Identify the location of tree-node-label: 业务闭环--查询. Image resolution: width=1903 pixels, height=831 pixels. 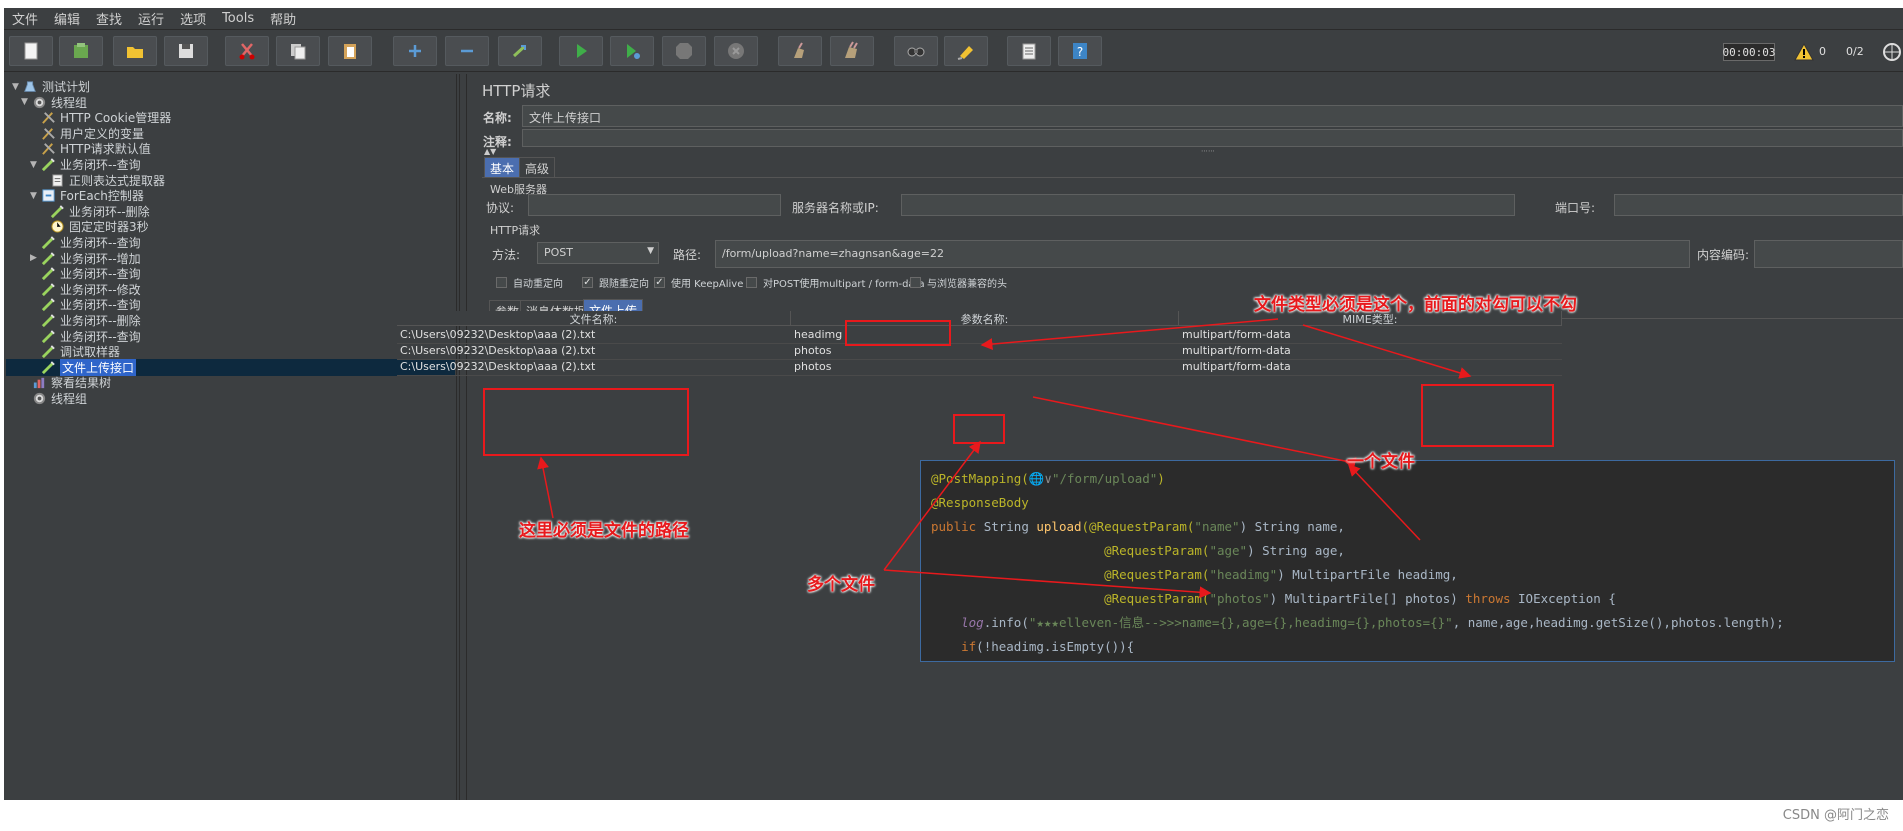
(100, 336).